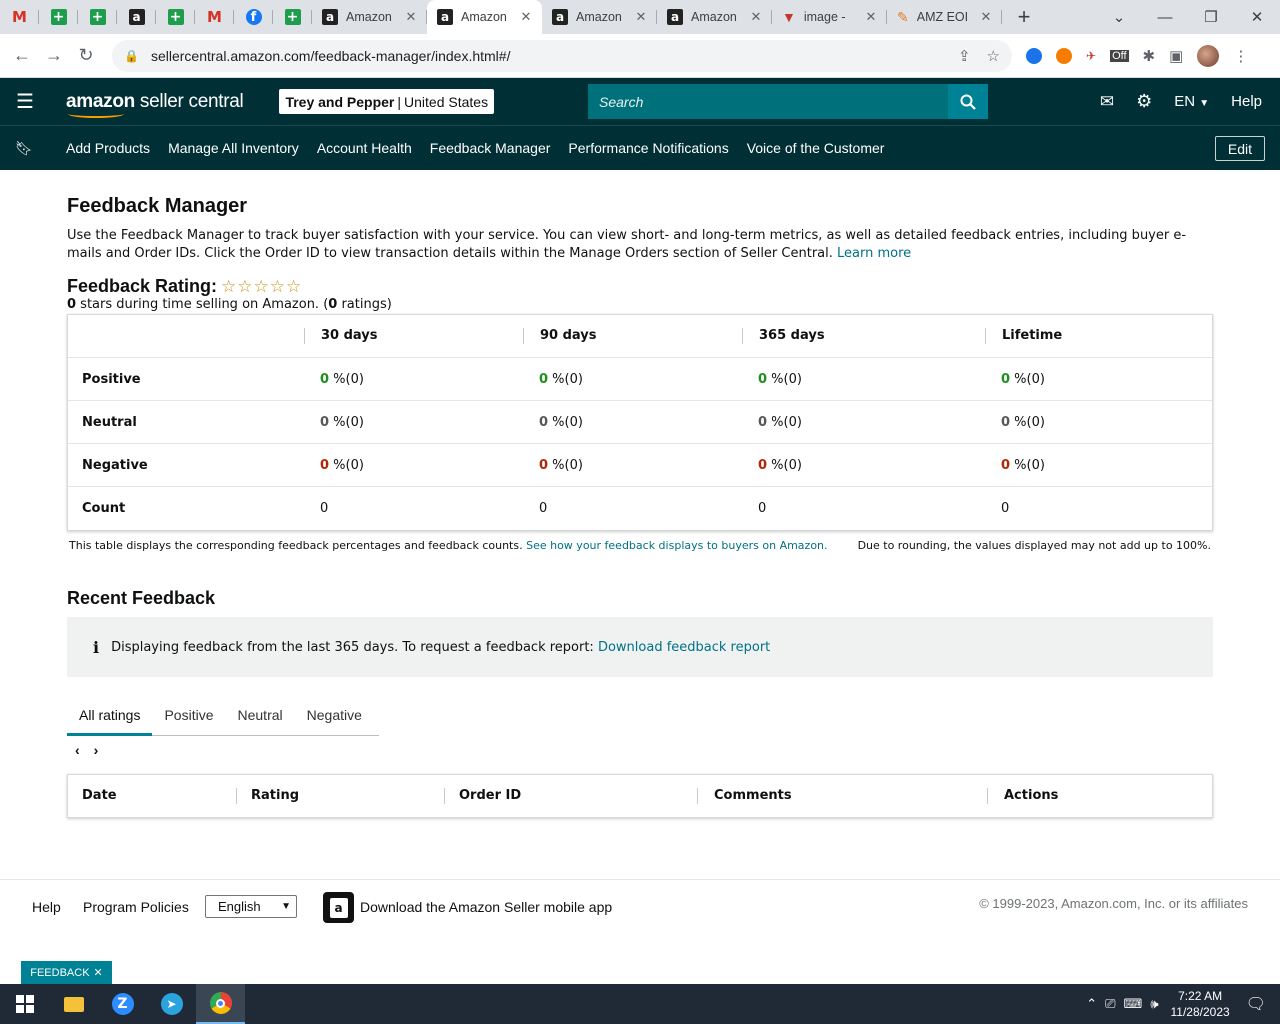  I want to click on tab-neutral: Neutral, so click(260, 715).